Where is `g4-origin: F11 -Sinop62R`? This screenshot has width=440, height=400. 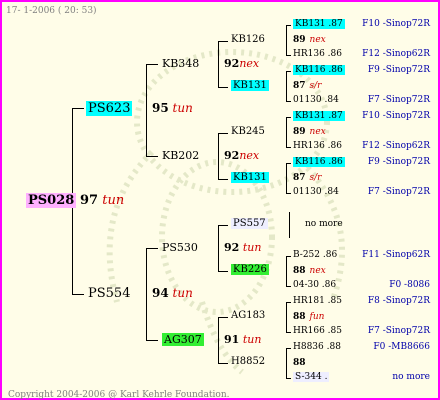 g4-origin: F11 -Sinop62R is located at coordinates (396, 255).